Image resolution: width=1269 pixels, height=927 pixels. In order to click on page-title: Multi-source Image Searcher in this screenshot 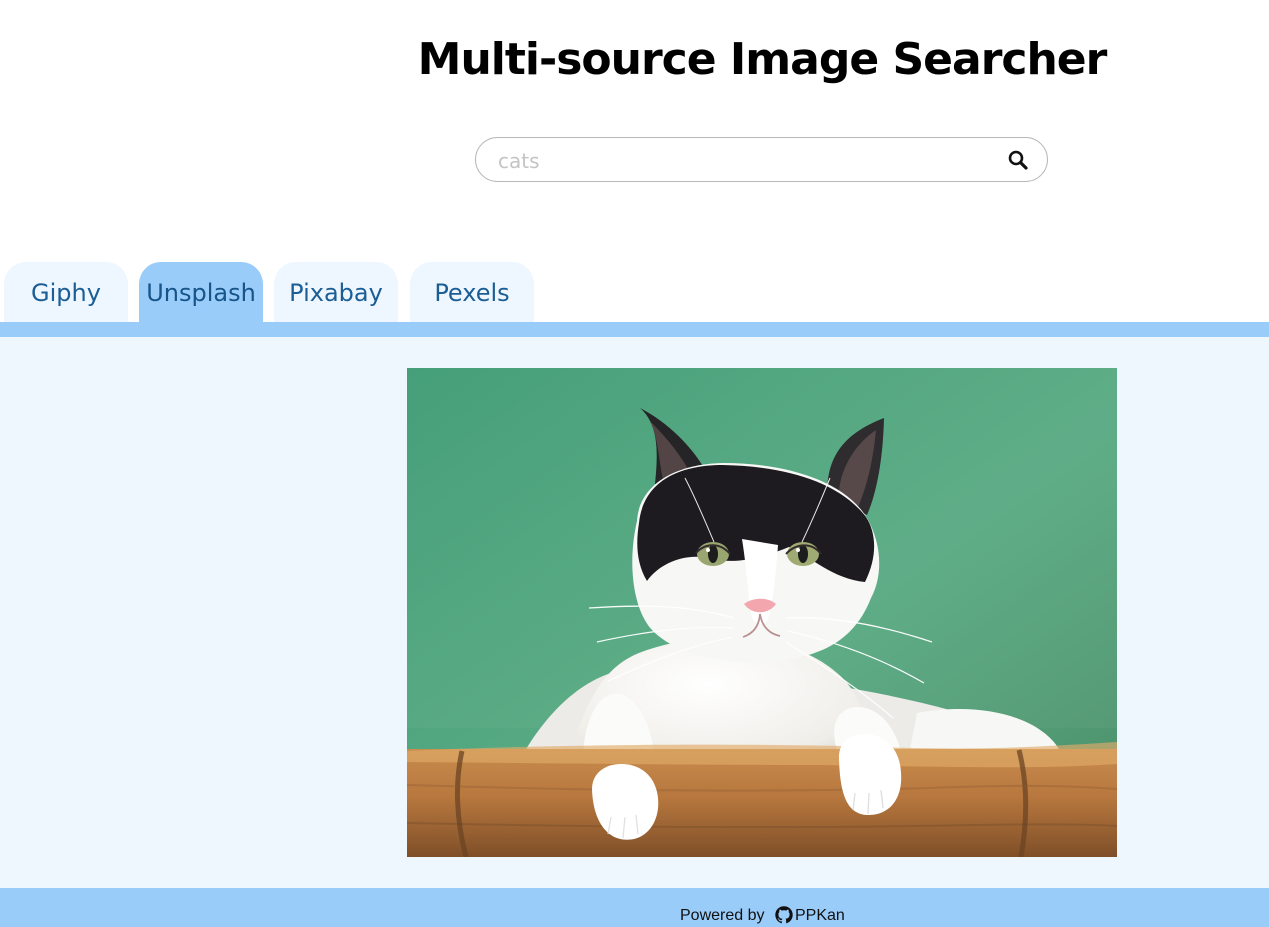, I will do `click(762, 59)`.